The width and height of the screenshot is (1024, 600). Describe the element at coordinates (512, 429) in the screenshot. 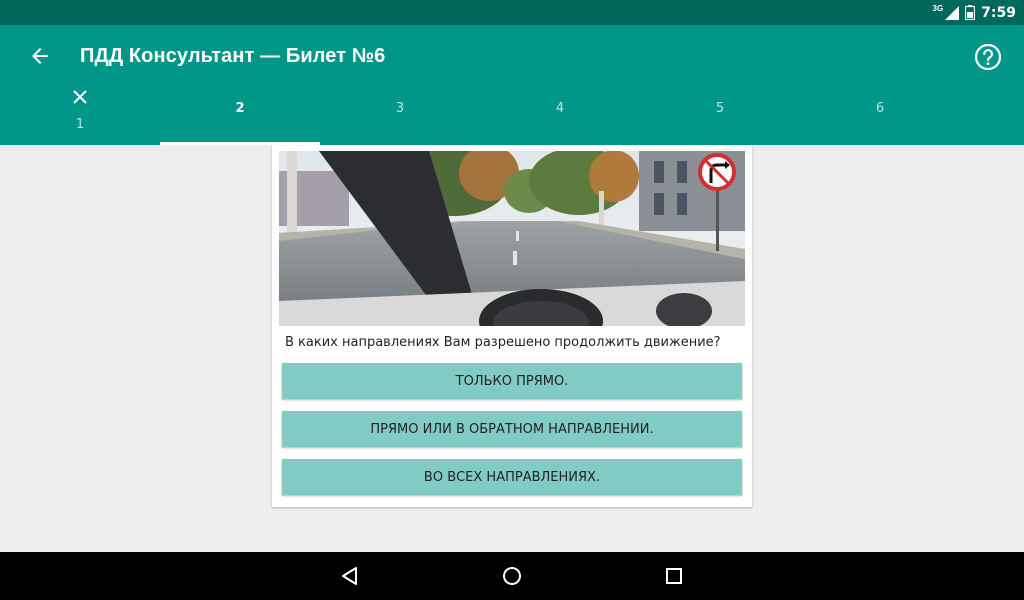

I see `answer-button-2: ПРЯМО ИЛИ В ОБРАТНОМ НАПРАВЛЕНИИ.` at that location.